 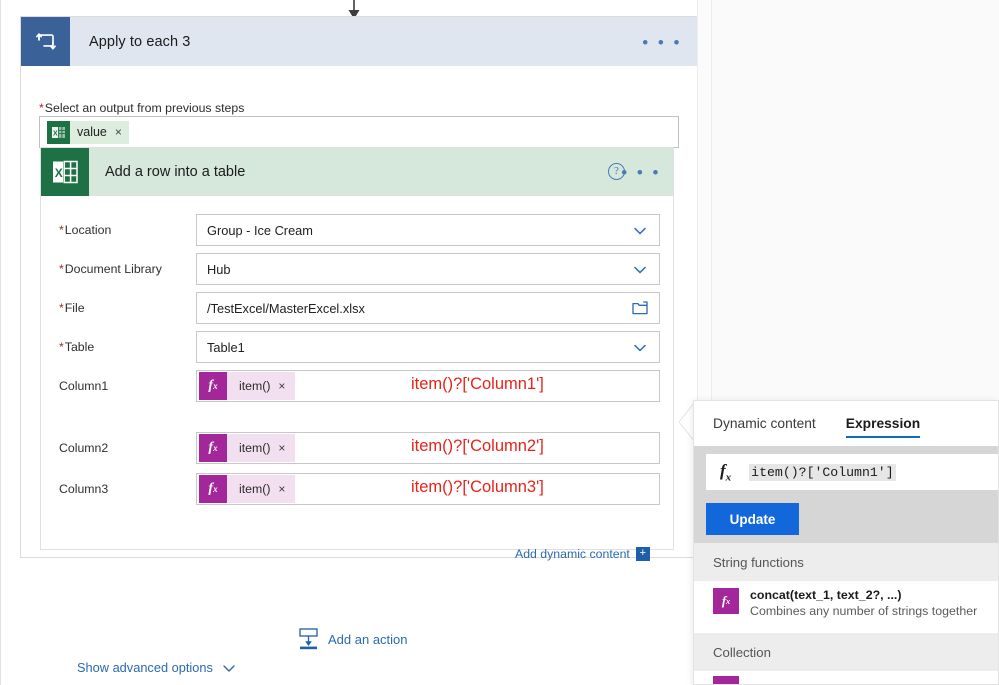 I want to click on section-collection: Collection, so click(x=846, y=652).